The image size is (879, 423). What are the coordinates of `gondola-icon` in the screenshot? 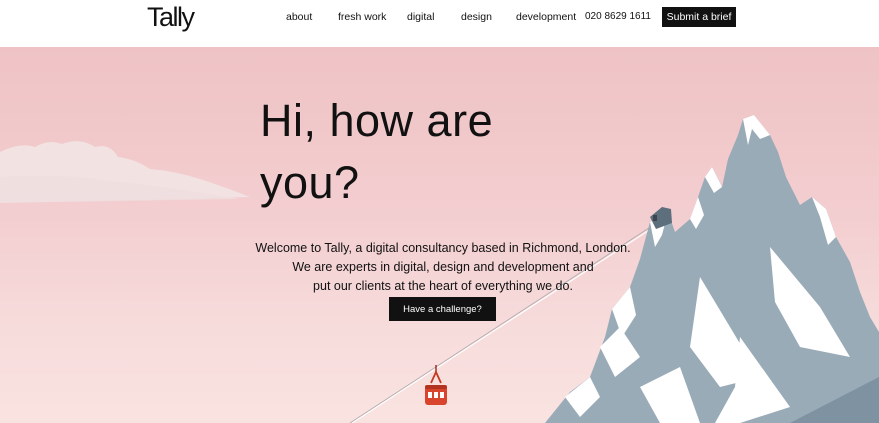 It's located at (436, 385).